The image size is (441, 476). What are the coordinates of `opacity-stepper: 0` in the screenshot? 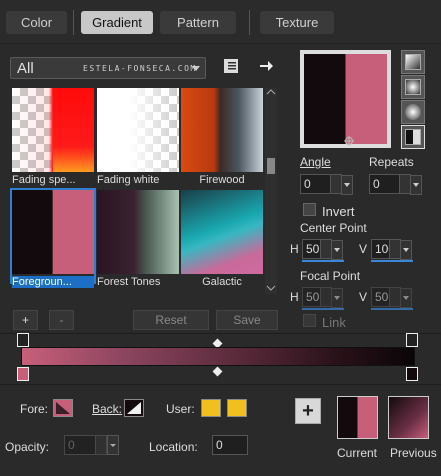 It's located at (85, 445).